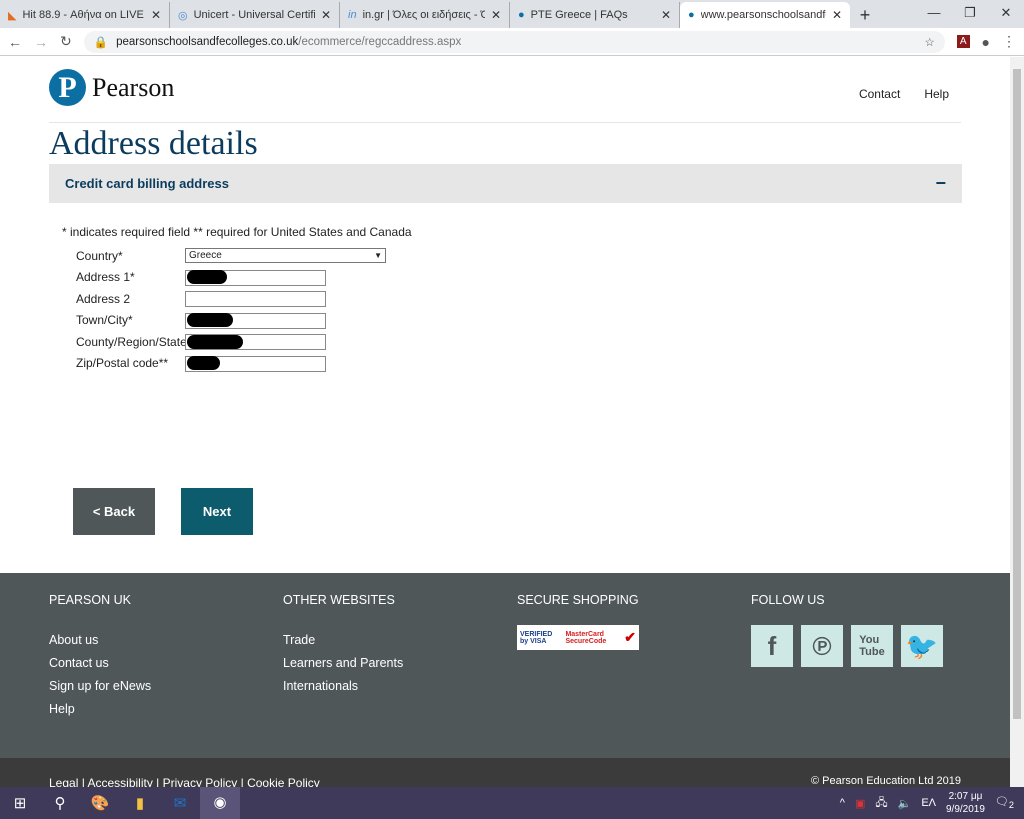  I want to click on secure-badges: VERIFIED by VISA MasterCard SecureCode ✔, so click(578, 637).